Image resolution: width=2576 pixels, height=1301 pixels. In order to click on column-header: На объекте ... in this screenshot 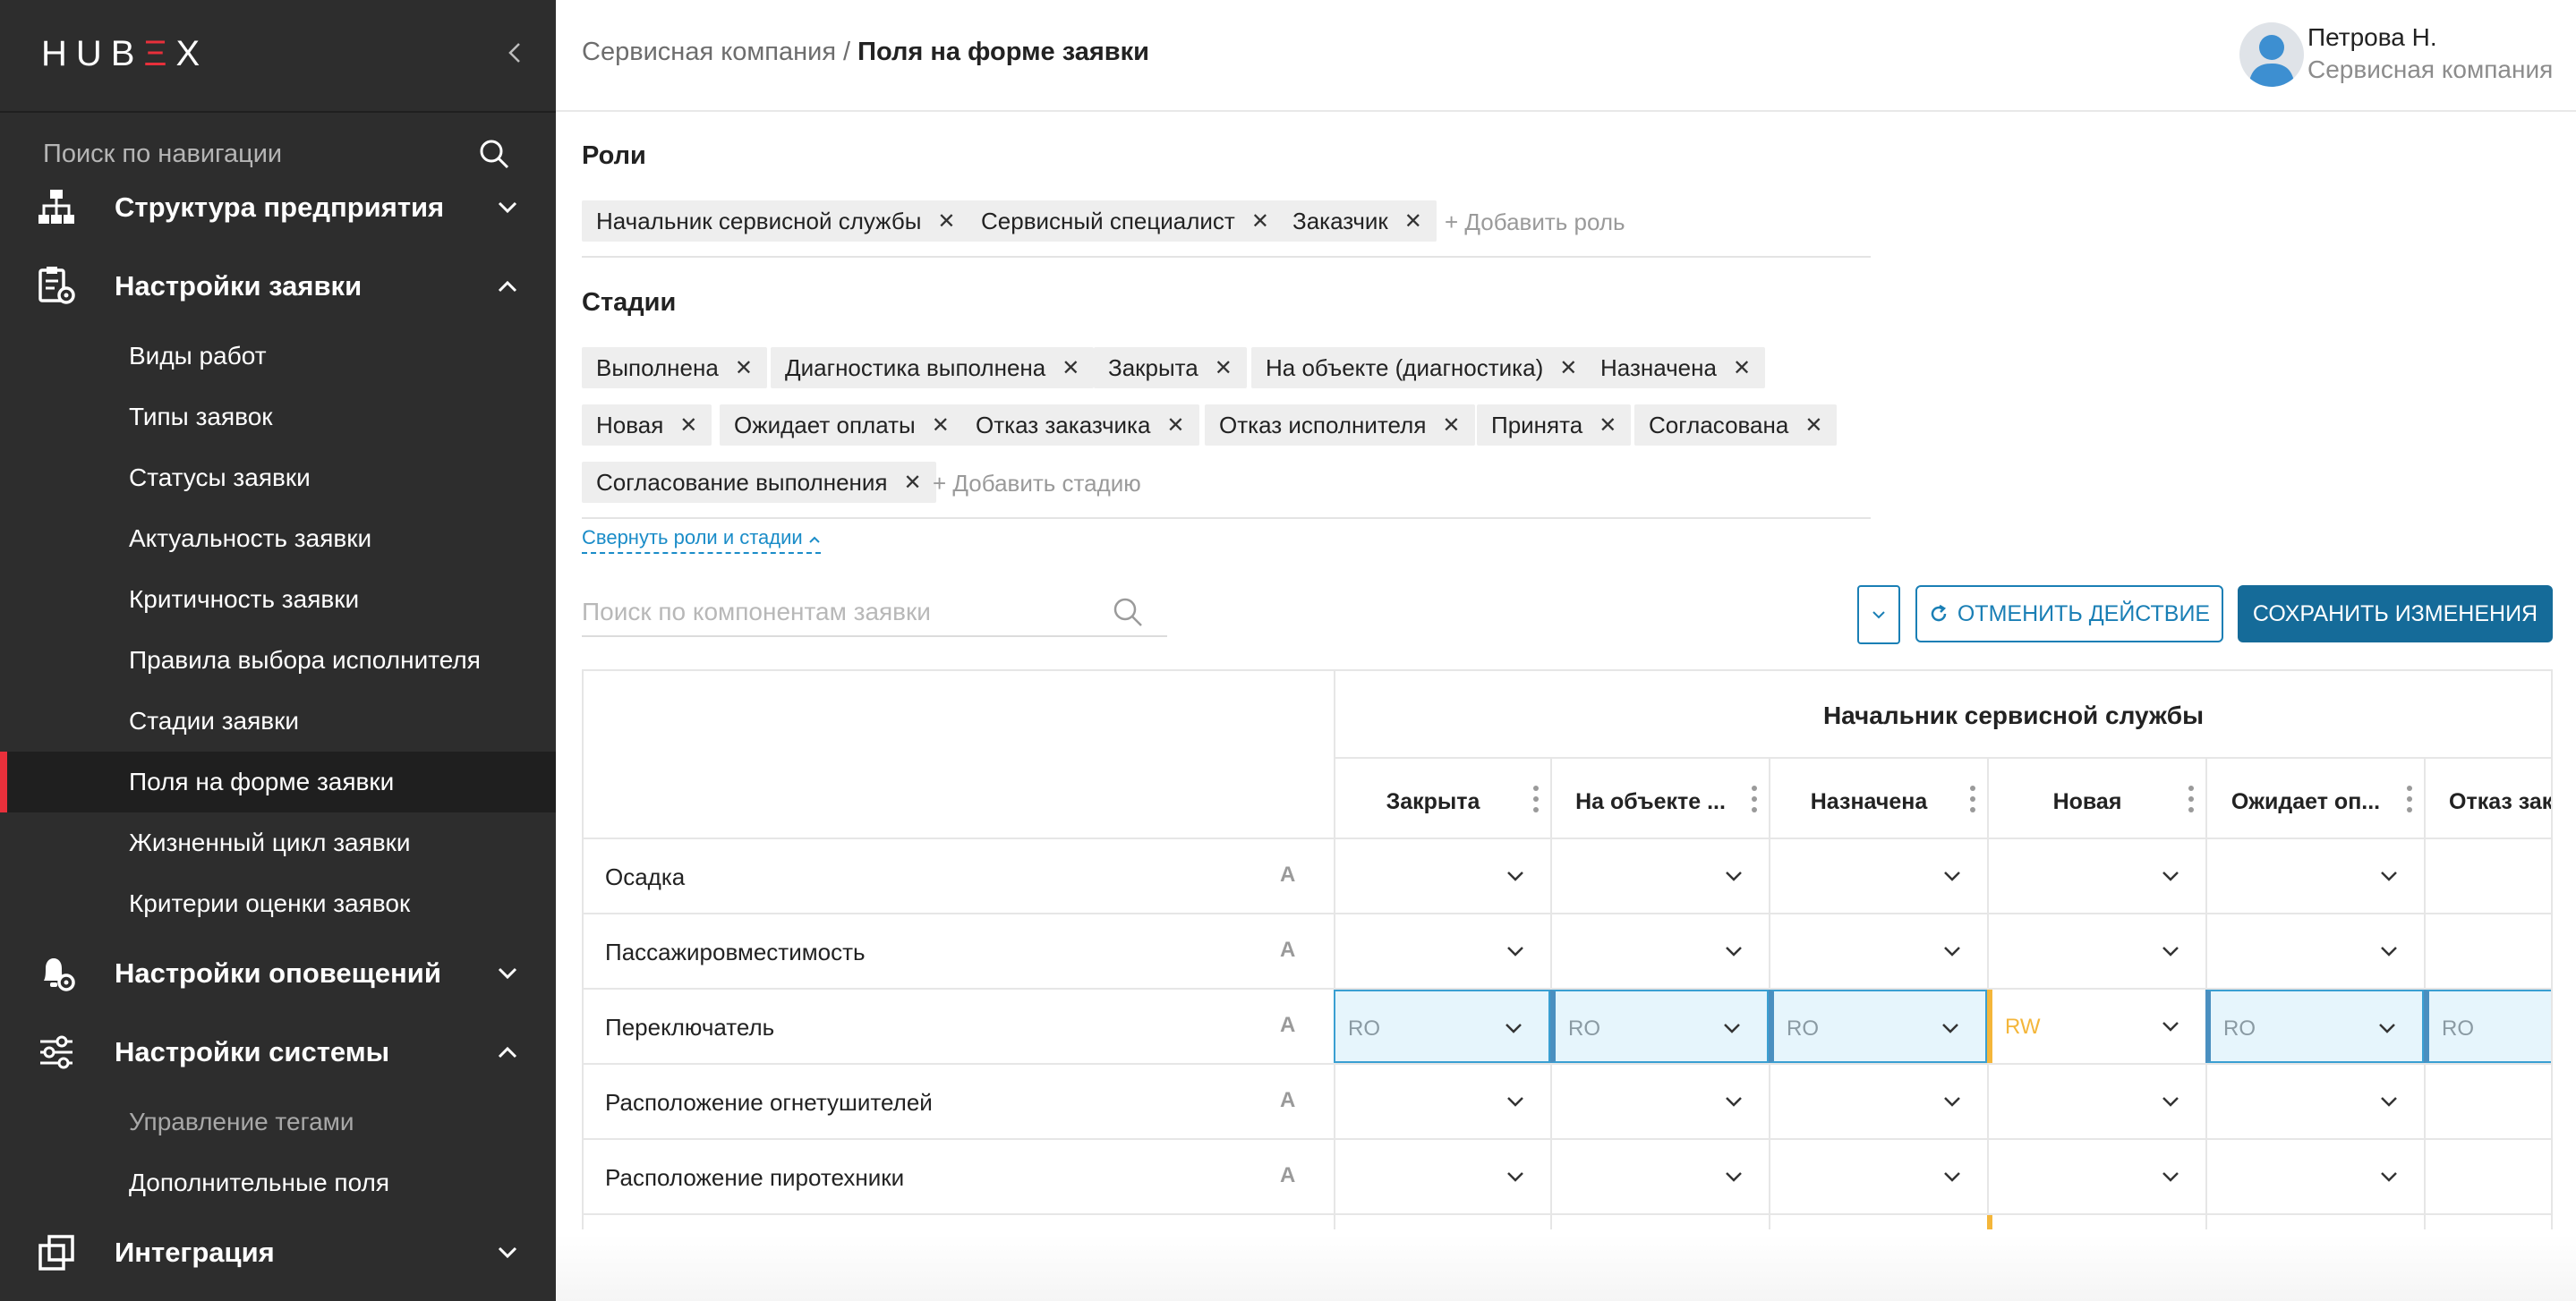, I will do `click(1659, 799)`.